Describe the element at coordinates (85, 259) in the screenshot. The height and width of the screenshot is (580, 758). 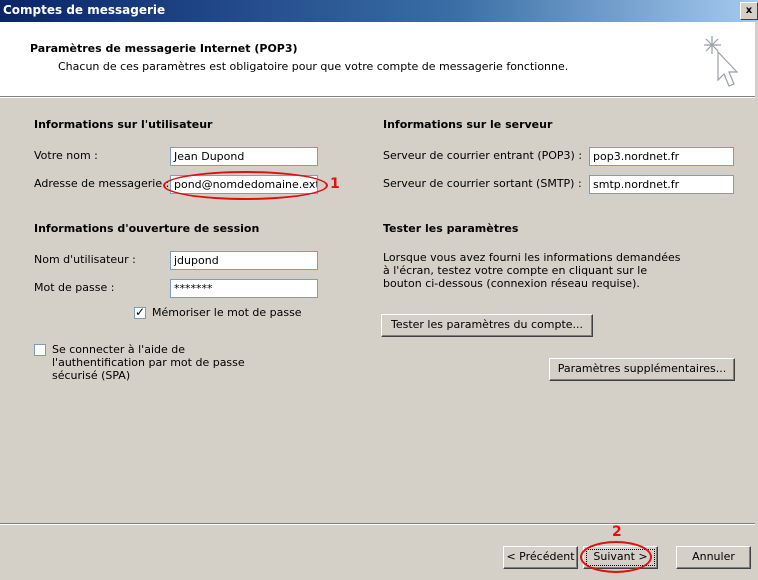
I see `username-label: Nom d'utilisateur :` at that location.